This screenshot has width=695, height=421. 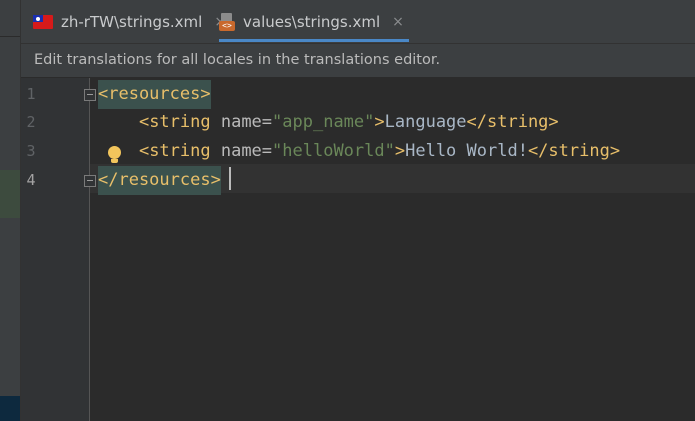 What do you see at coordinates (114, 161) in the screenshot?
I see `bulb-base` at bounding box center [114, 161].